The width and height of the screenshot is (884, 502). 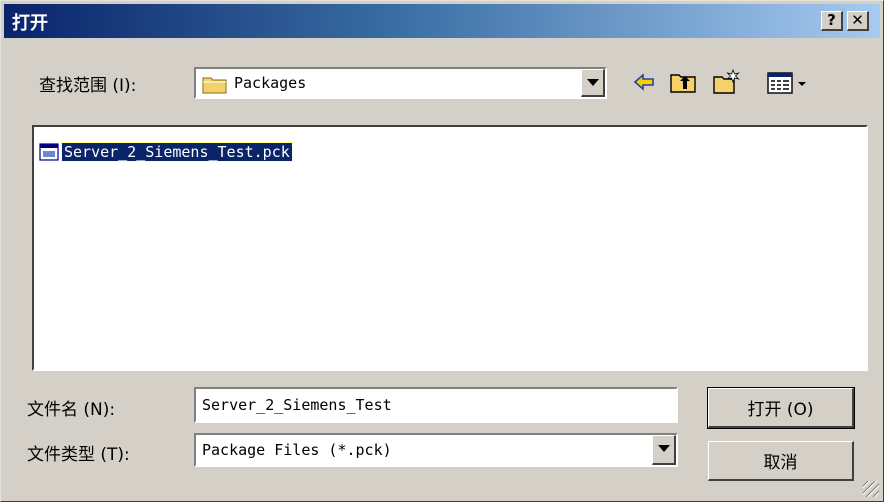 I want to click on back-arrow-icon, so click(x=644, y=82).